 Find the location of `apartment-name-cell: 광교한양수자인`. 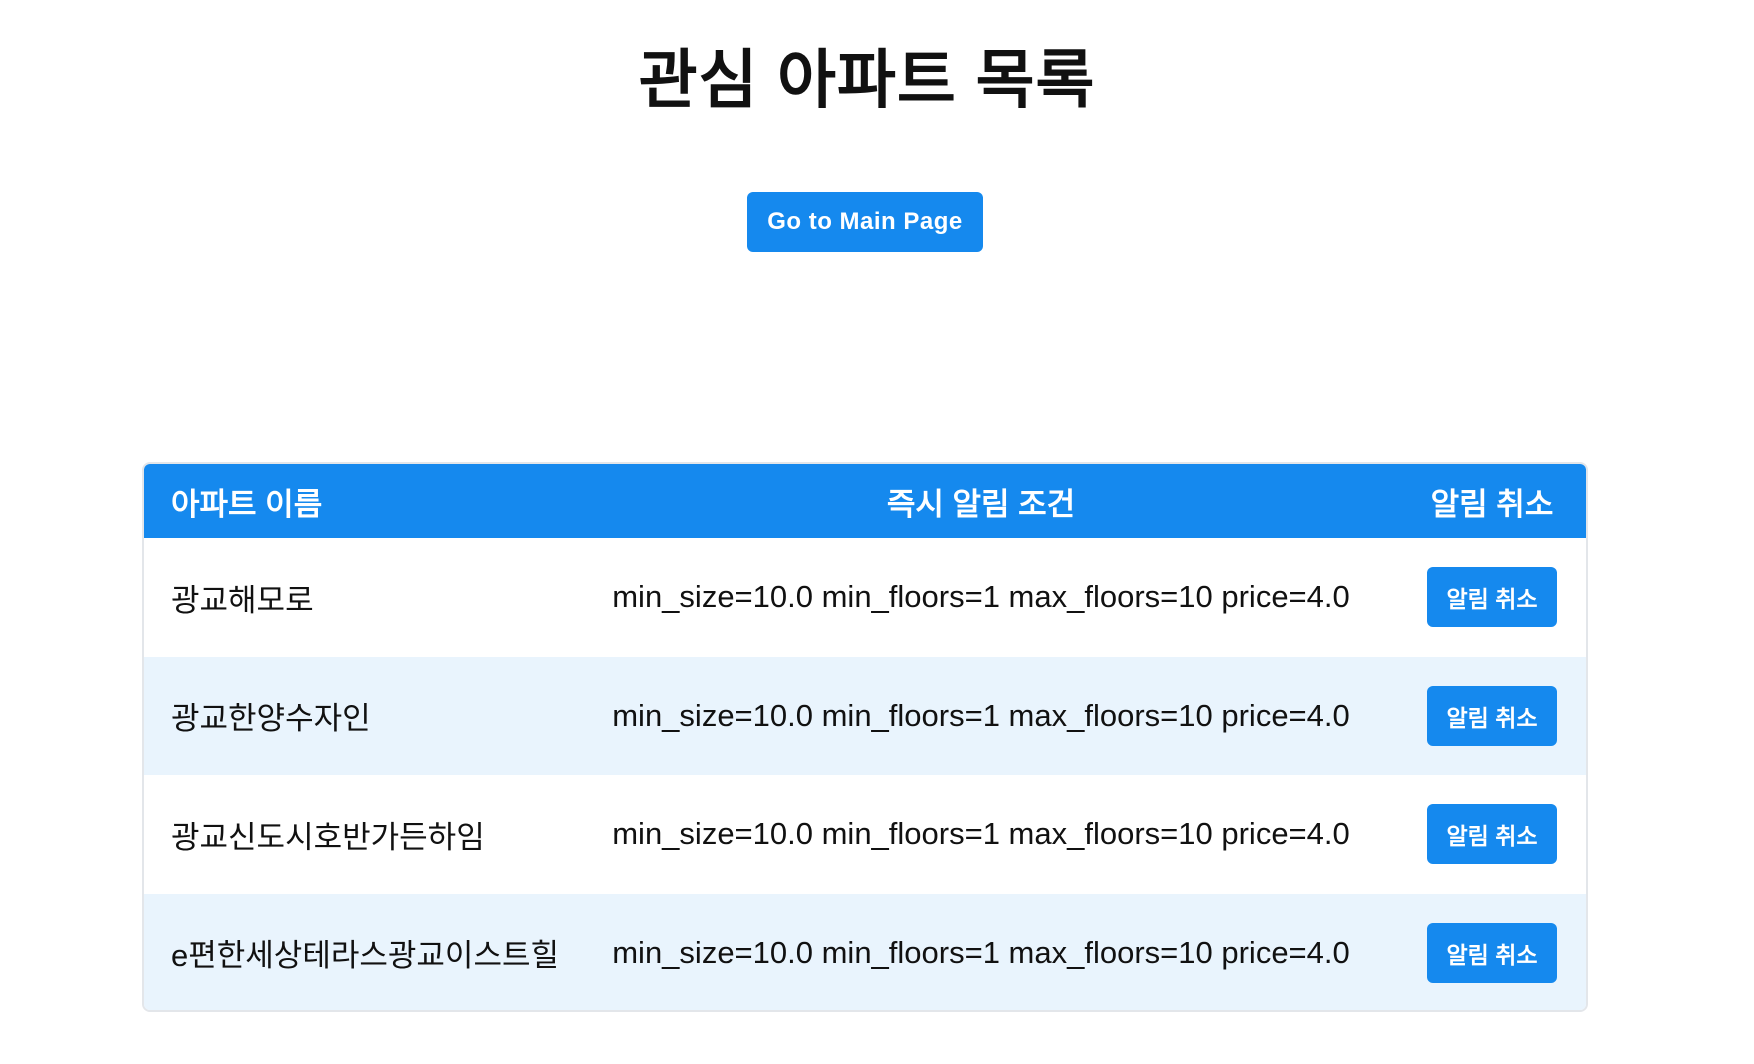

apartment-name-cell: 광교한양수자인 is located at coordinates (271, 719).